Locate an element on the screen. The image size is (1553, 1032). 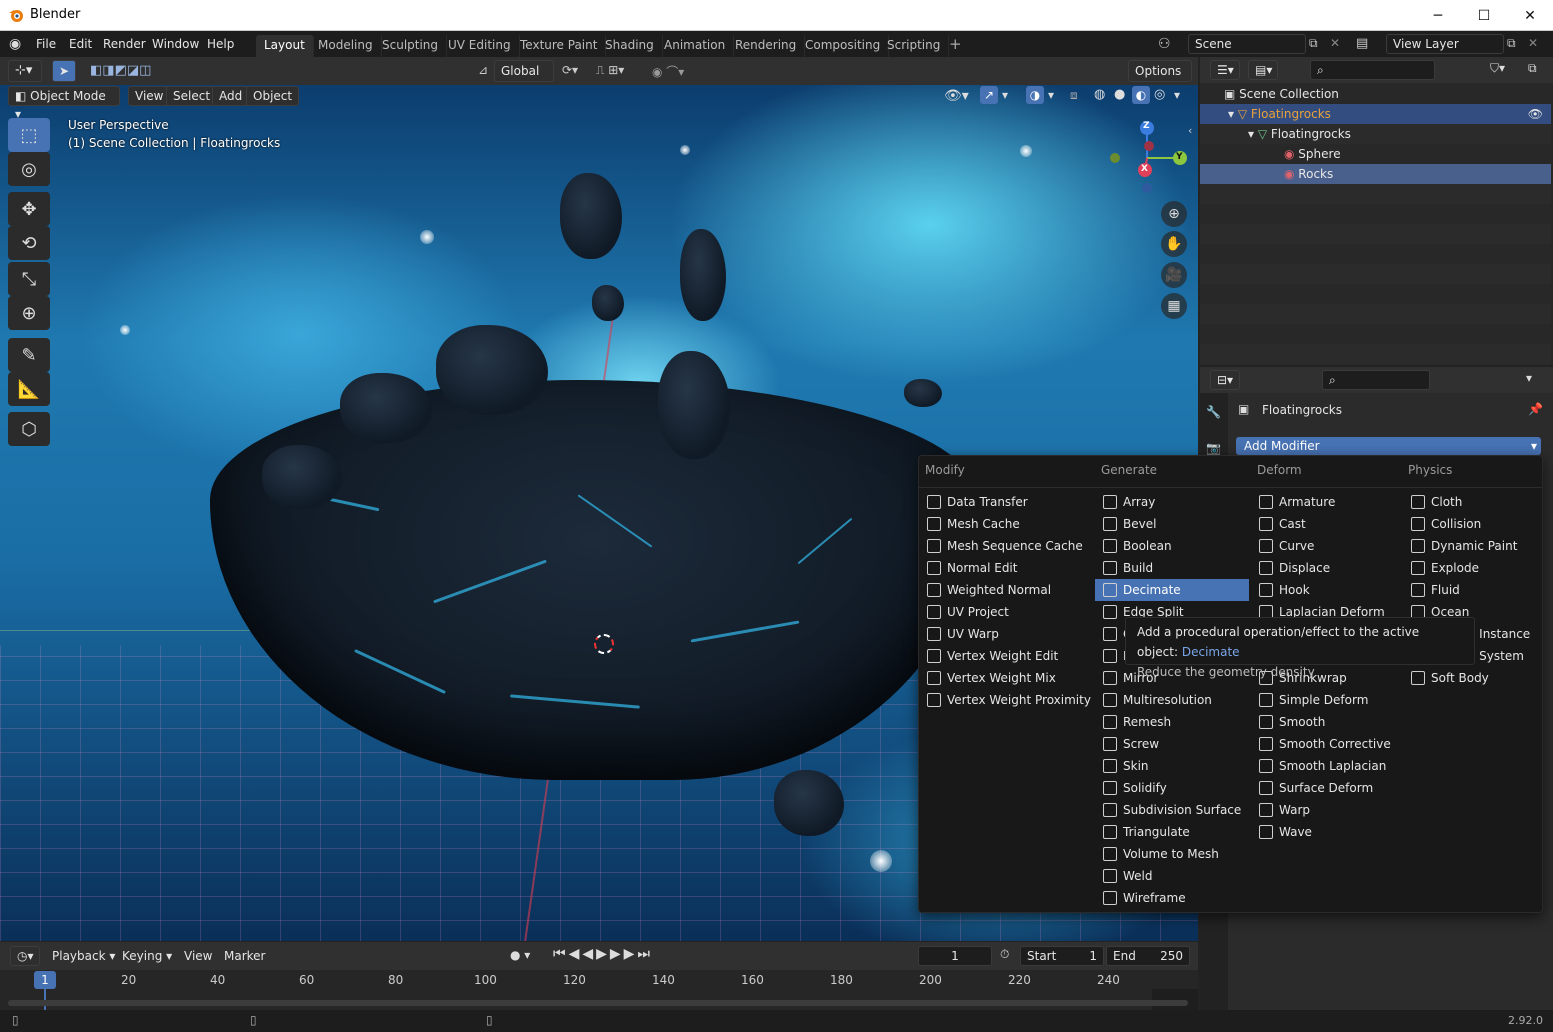
material-shading-icon: ◐ is located at coordinates (1141, 95).